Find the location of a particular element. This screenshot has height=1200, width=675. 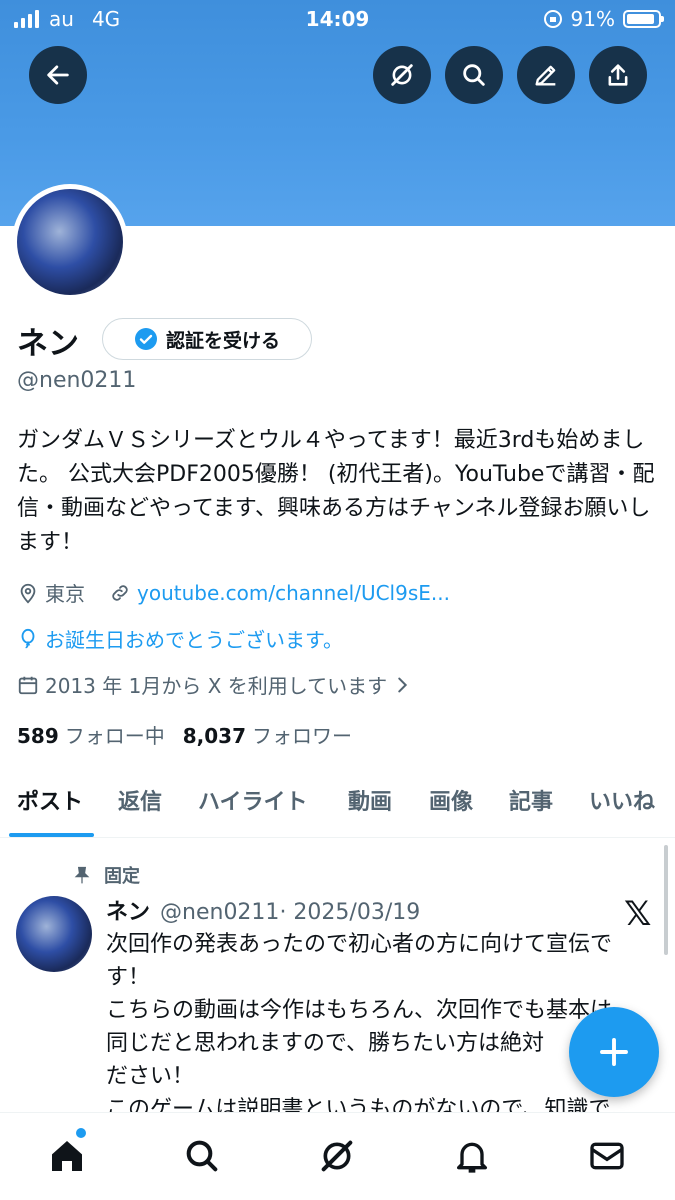

bell-icon is located at coordinates (472, 1157).